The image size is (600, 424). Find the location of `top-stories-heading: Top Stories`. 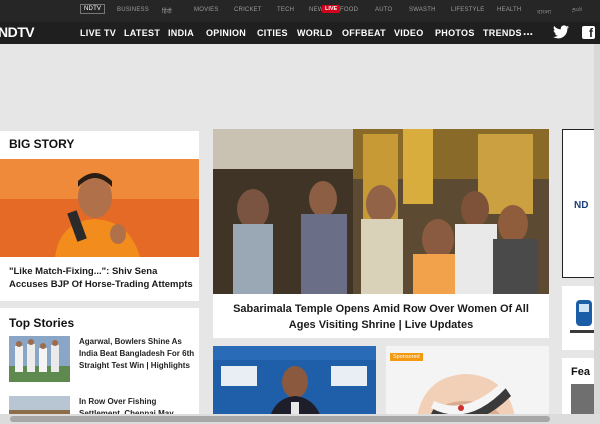

top-stories-heading: Top Stories is located at coordinates (42, 323).